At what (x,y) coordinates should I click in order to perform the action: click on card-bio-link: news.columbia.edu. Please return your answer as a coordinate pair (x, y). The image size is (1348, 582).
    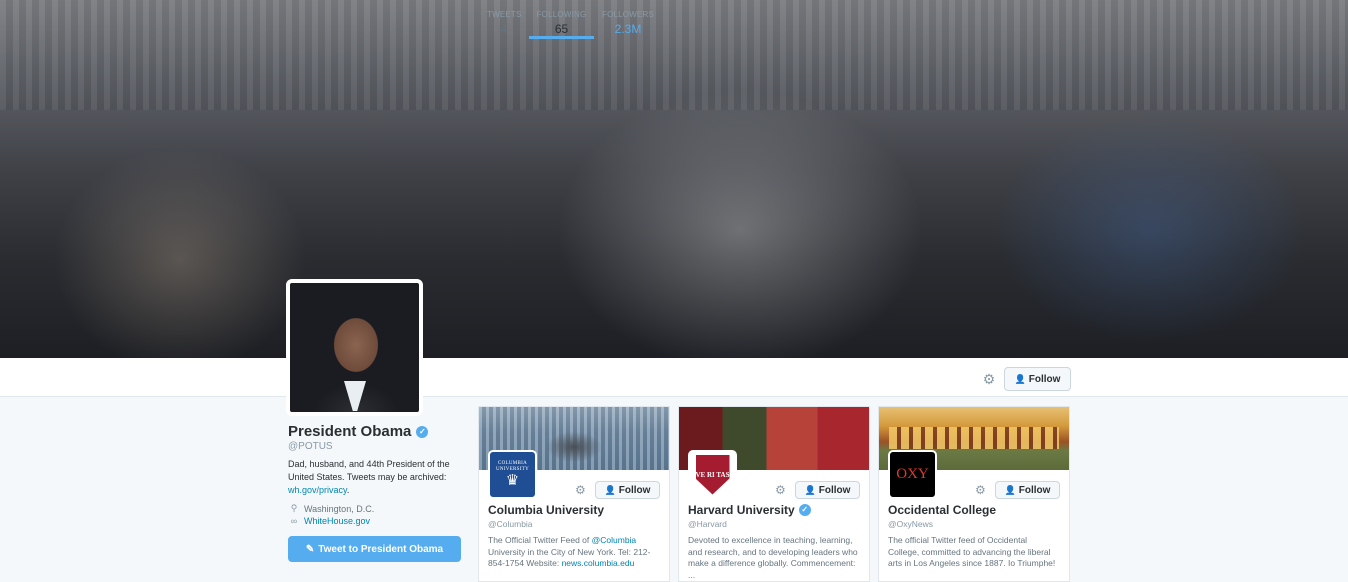
    Looking at the image, I should click on (598, 563).